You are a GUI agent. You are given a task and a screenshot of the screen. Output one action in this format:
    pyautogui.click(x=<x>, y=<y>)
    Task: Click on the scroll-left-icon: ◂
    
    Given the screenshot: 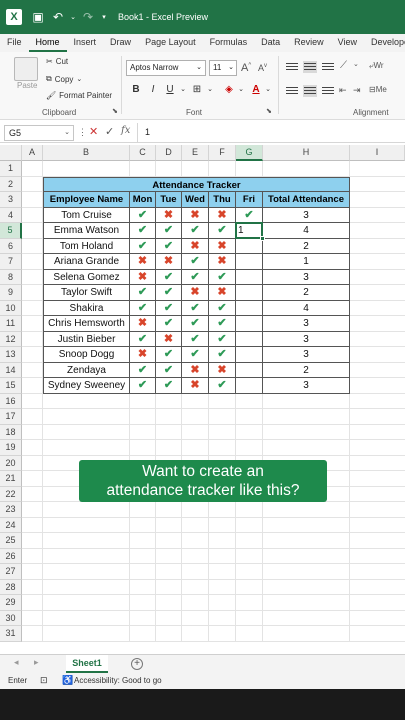 What is the action you would take?
    pyautogui.click(x=16, y=662)
    